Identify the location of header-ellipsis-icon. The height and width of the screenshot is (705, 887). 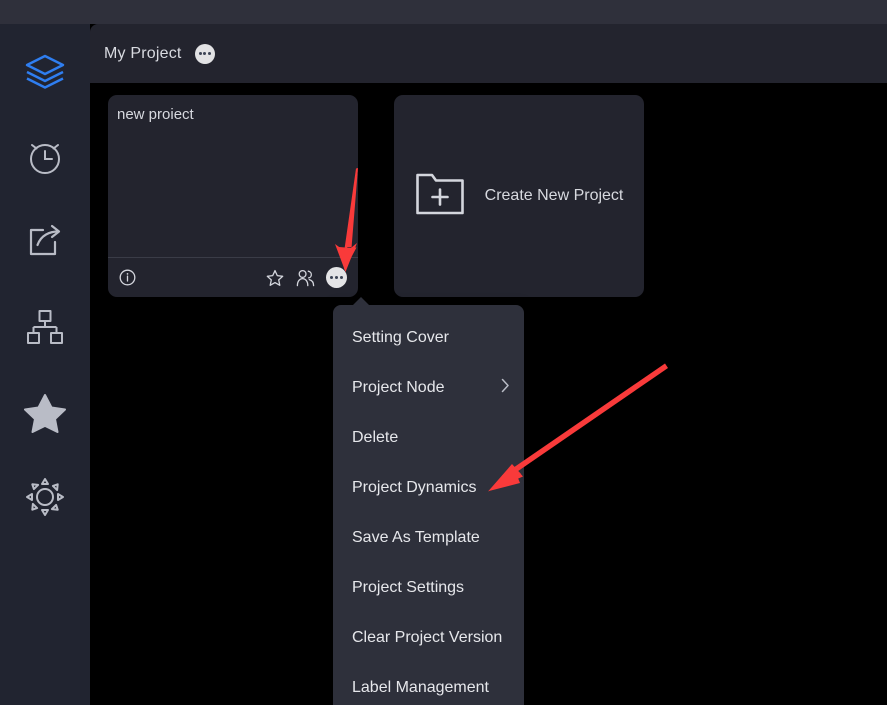
(204, 53).